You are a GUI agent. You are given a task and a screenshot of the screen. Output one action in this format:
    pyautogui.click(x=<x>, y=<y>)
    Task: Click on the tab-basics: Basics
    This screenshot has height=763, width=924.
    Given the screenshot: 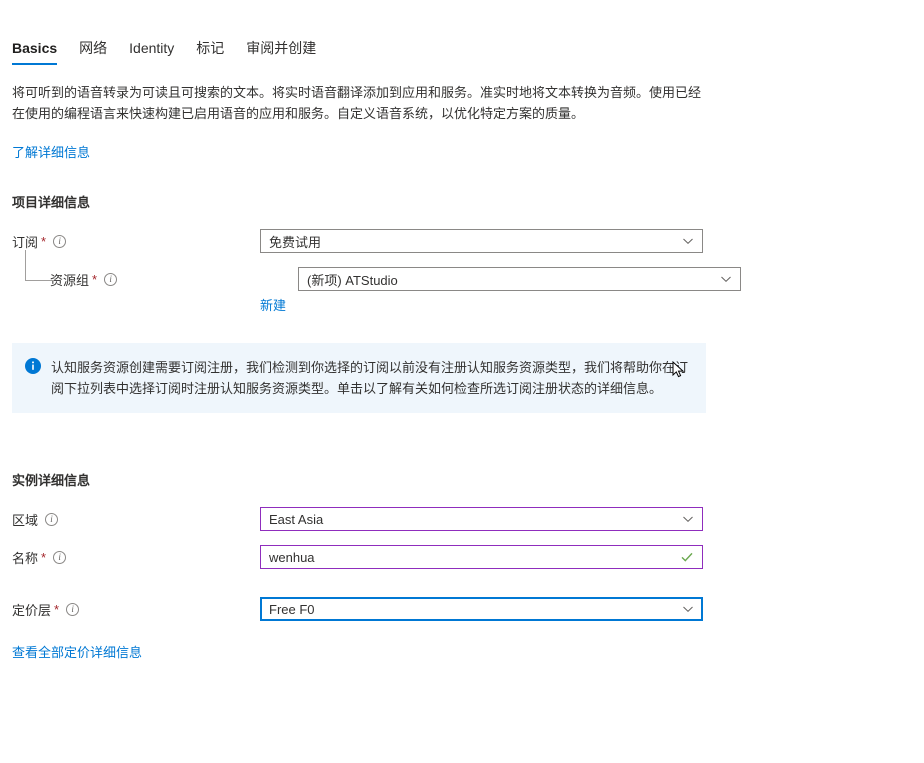 What is the action you would take?
    pyautogui.click(x=40, y=52)
    